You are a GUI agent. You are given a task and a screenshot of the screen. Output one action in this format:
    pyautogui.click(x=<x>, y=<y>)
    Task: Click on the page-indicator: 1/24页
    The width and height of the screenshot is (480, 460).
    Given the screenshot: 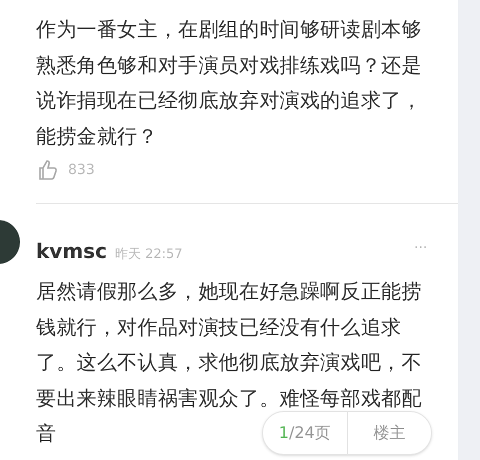 What is the action you would take?
    pyautogui.click(x=305, y=433)
    